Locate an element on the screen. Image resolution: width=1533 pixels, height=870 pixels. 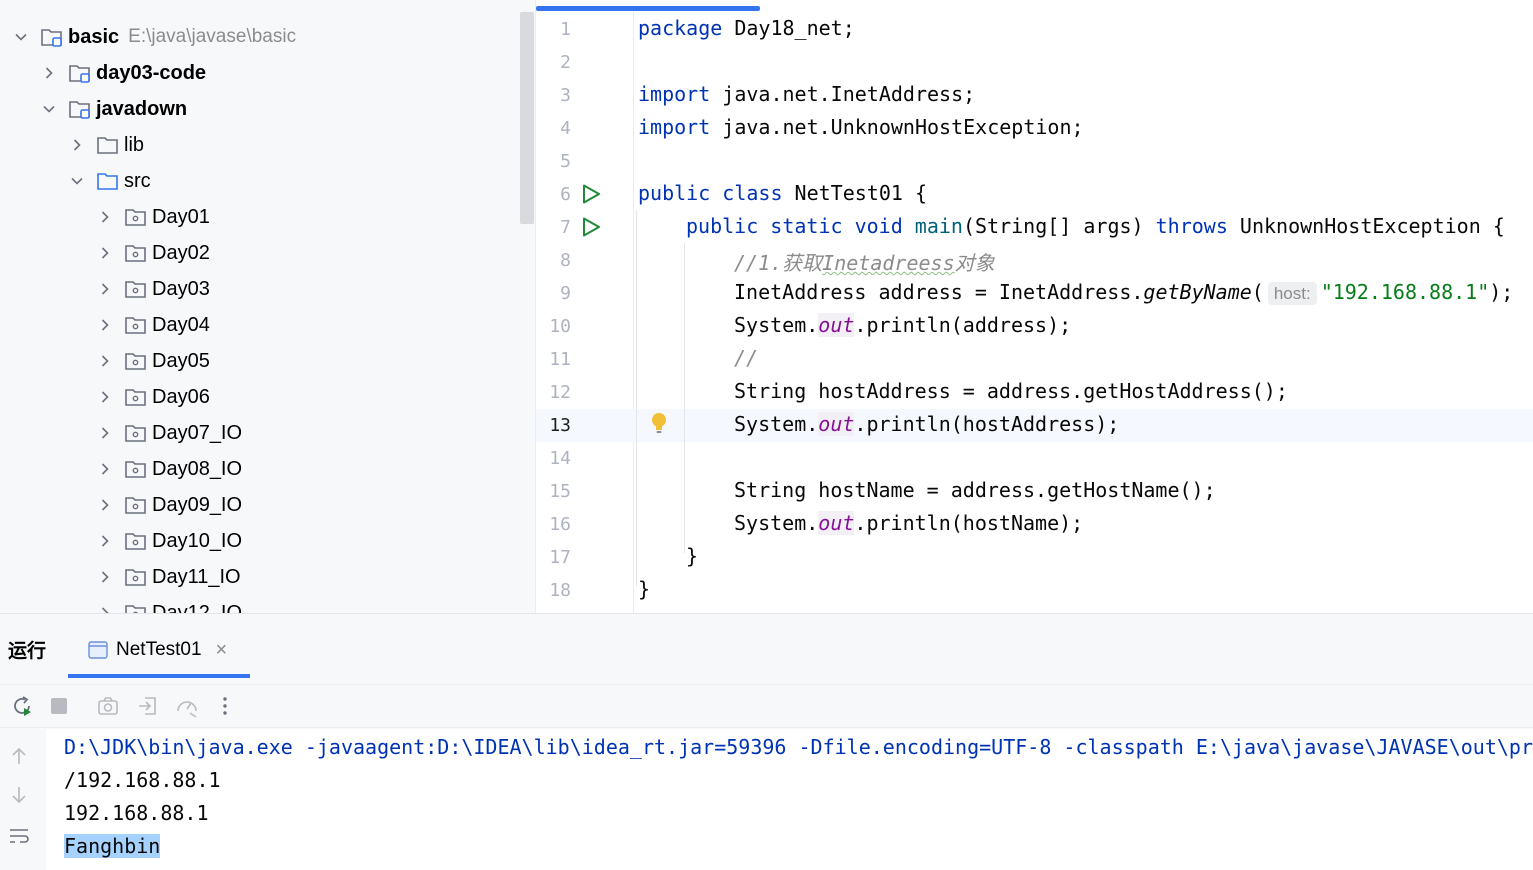
tab-nettest01: NetTest01 × is located at coordinates (159, 650).